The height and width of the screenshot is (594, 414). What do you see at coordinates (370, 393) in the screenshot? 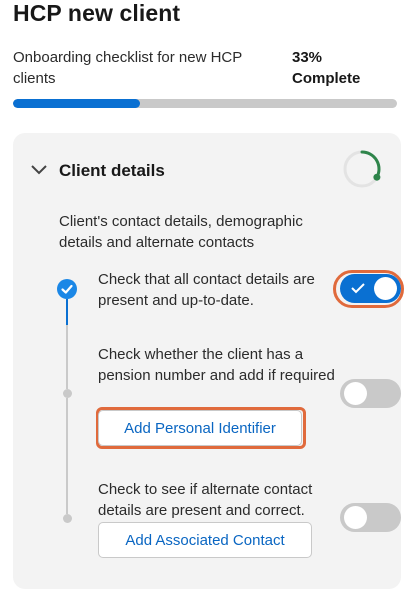
I see `step-2-toggle` at bounding box center [370, 393].